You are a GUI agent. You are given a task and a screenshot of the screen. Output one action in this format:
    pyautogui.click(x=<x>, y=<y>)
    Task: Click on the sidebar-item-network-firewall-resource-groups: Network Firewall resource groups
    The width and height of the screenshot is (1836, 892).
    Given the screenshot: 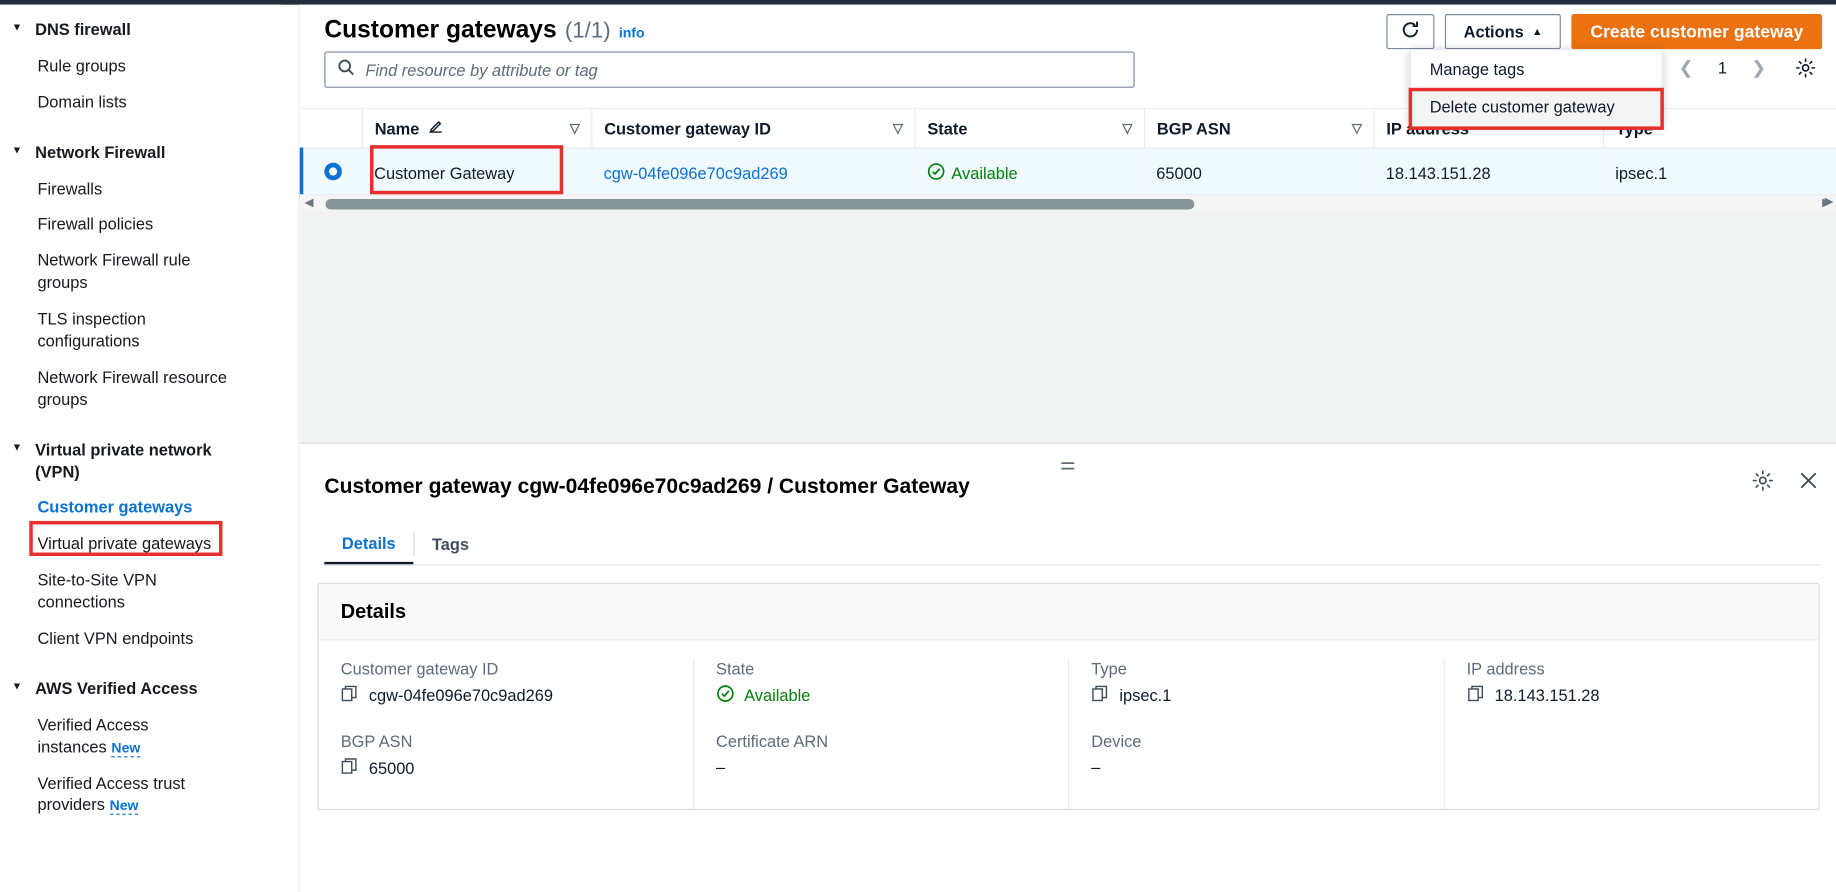 What is the action you would take?
    pyautogui.click(x=140, y=388)
    